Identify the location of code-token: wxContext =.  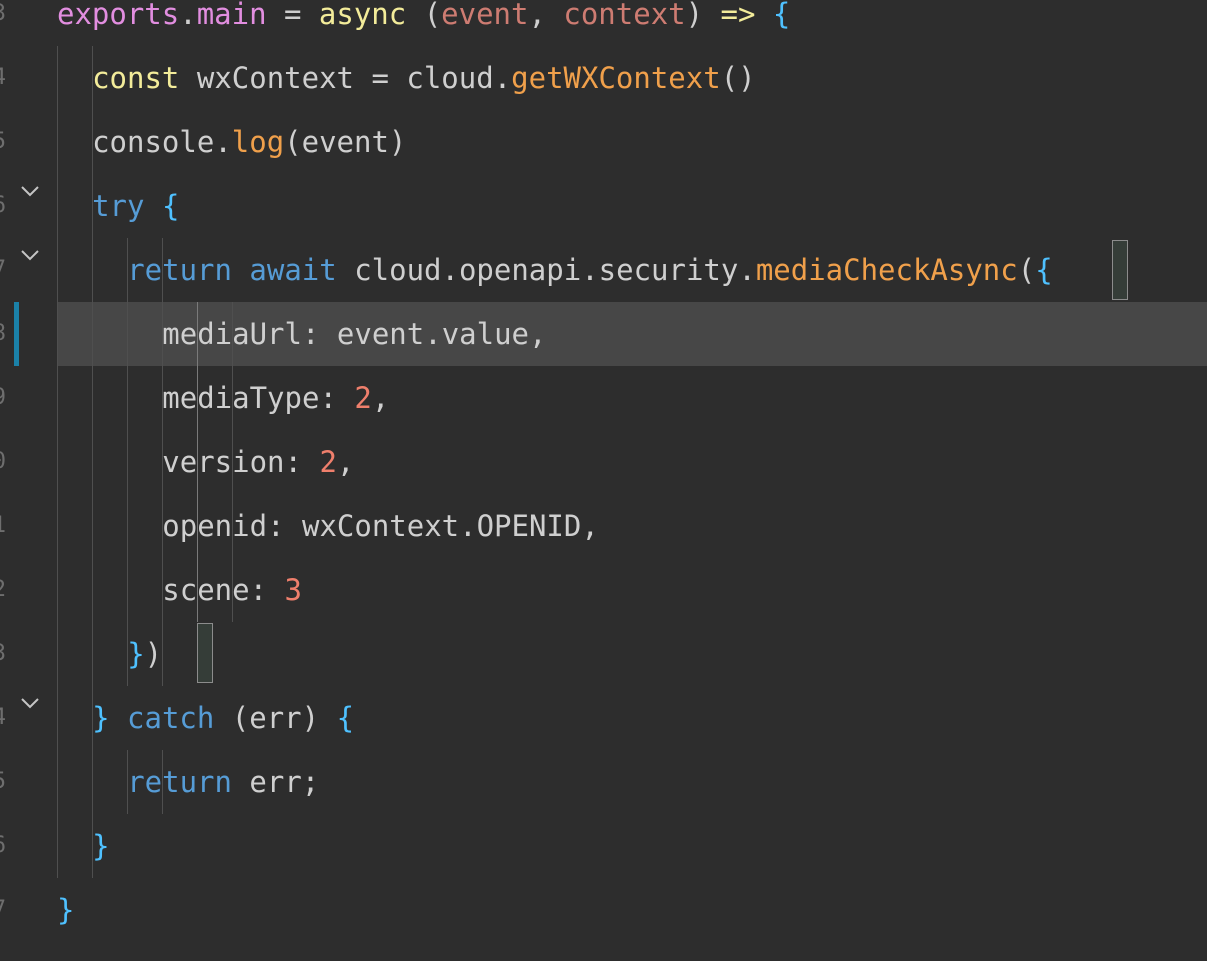
(293, 78).